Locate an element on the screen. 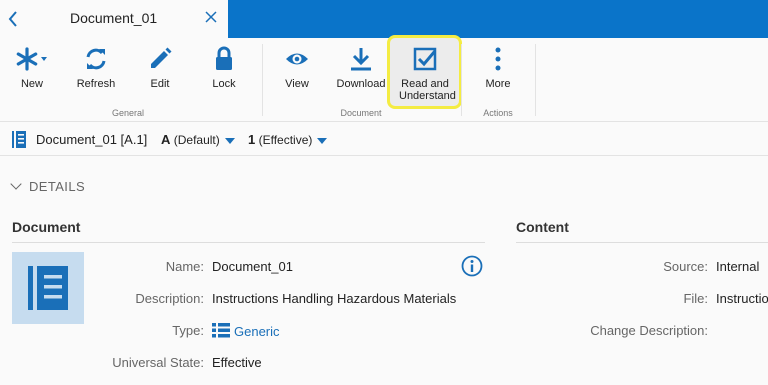 The image size is (768, 385). list-icon is located at coordinates (221, 330).